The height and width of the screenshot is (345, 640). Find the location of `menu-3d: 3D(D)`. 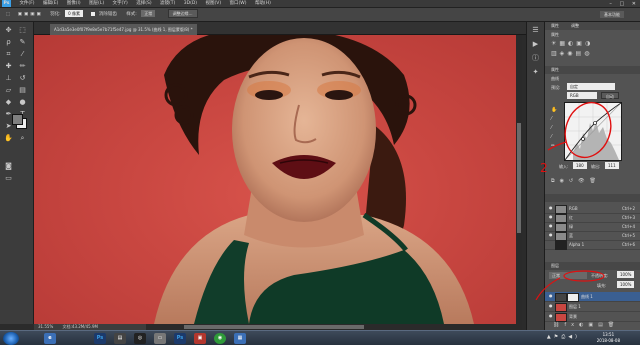

menu-3d: 3D(D) is located at coordinates (190, 4).